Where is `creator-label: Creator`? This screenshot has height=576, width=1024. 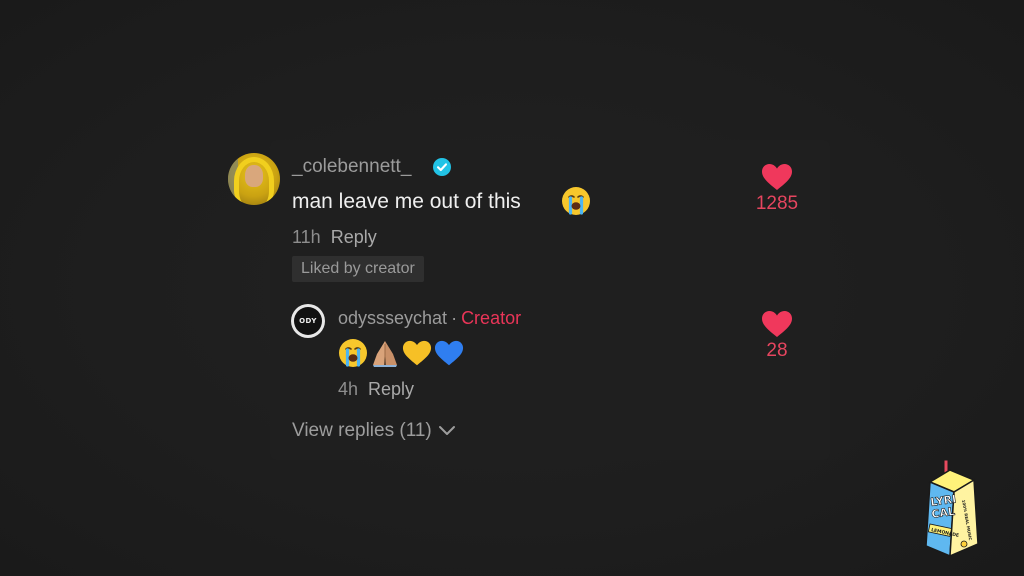 creator-label: Creator is located at coordinates (491, 318).